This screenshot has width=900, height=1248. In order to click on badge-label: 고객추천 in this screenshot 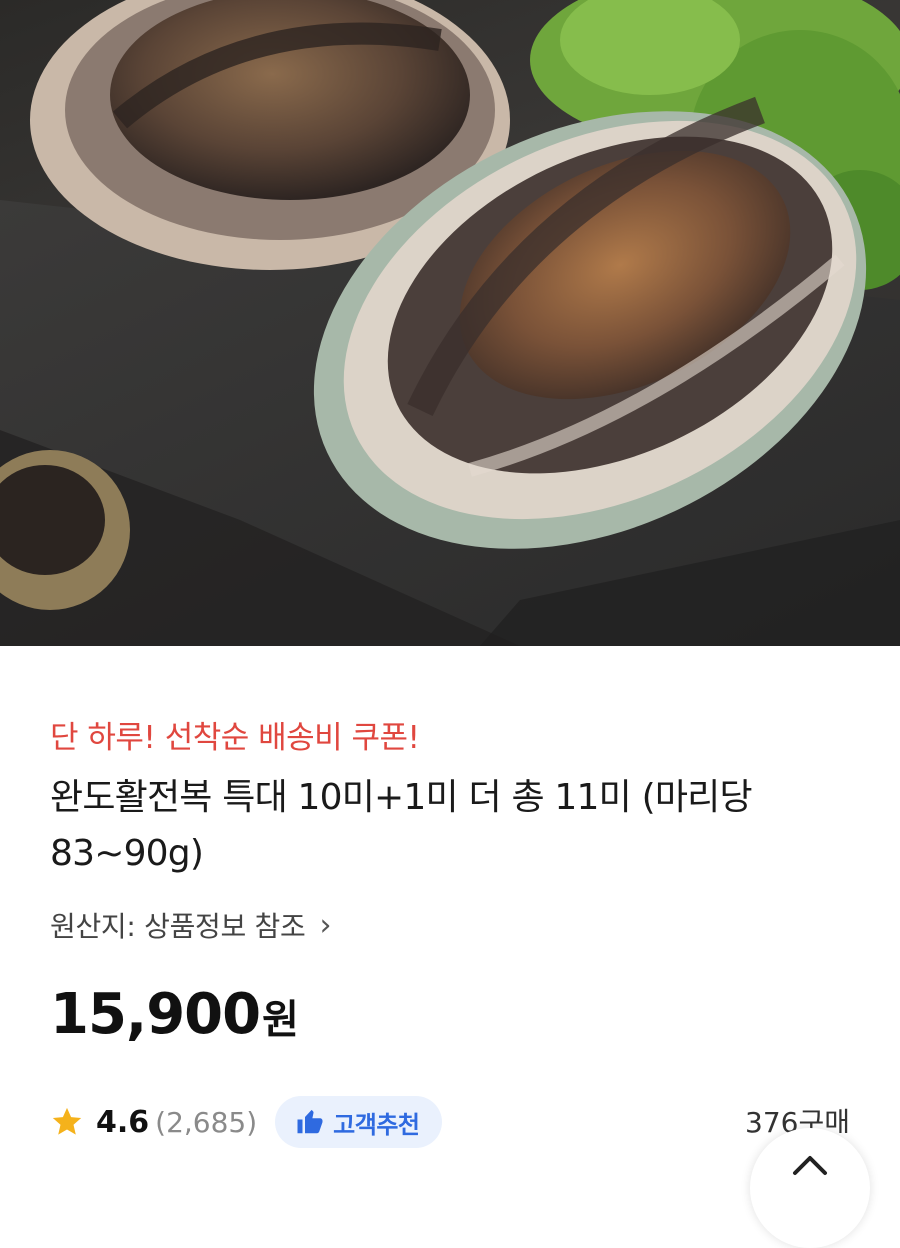, I will do `click(376, 1124)`.